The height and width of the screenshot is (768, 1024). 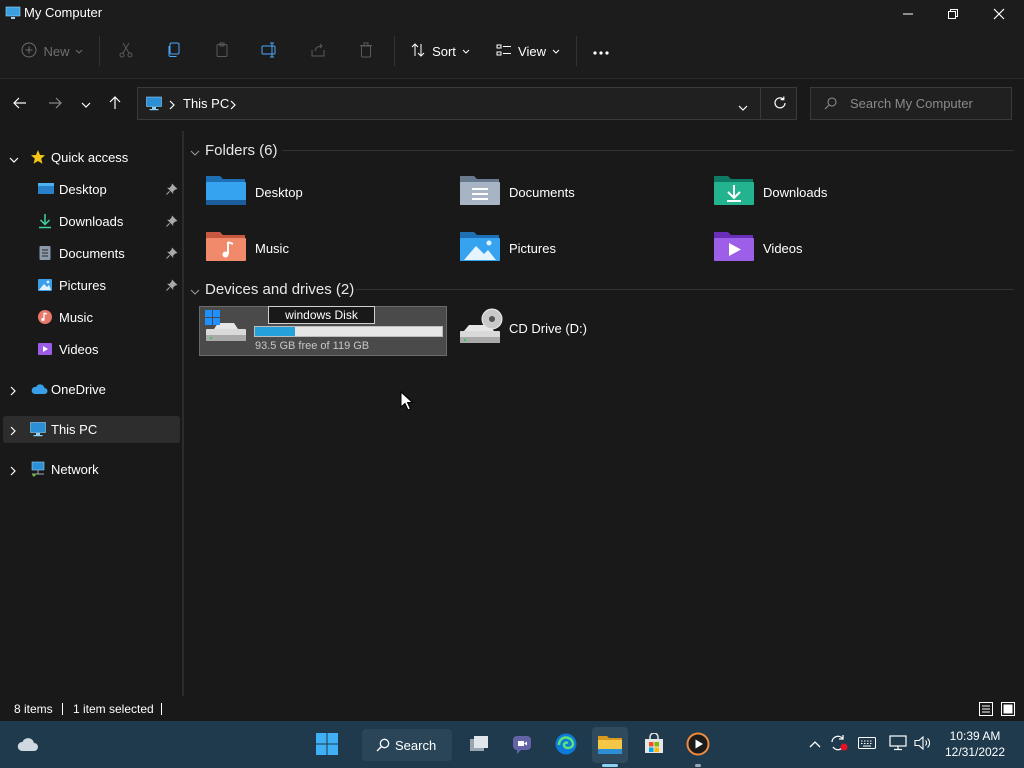 I want to click on drive-windows-disk: windows Disk 93.5 GB free of 119 GB, so click(x=323, y=331).